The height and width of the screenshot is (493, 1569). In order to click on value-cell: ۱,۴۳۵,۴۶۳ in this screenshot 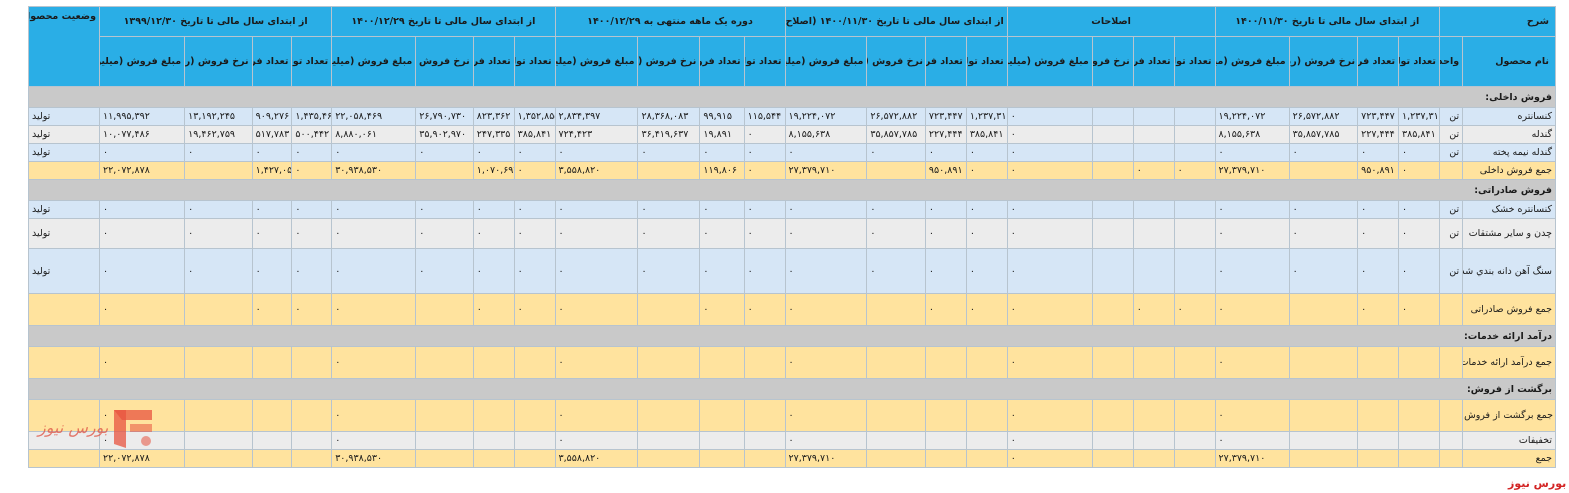, I will do `click(312, 116)`.